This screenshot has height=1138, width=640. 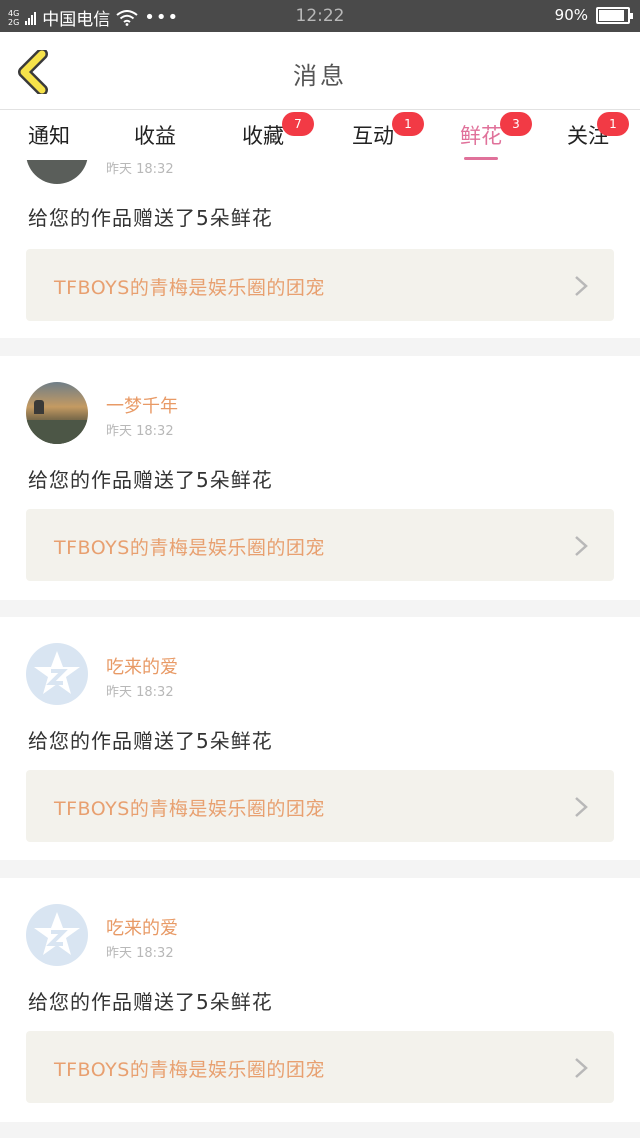 What do you see at coordinates (481, 136) in the screenshot?
I see `tab-label: 鲜花` at bounding box center [481, 136].